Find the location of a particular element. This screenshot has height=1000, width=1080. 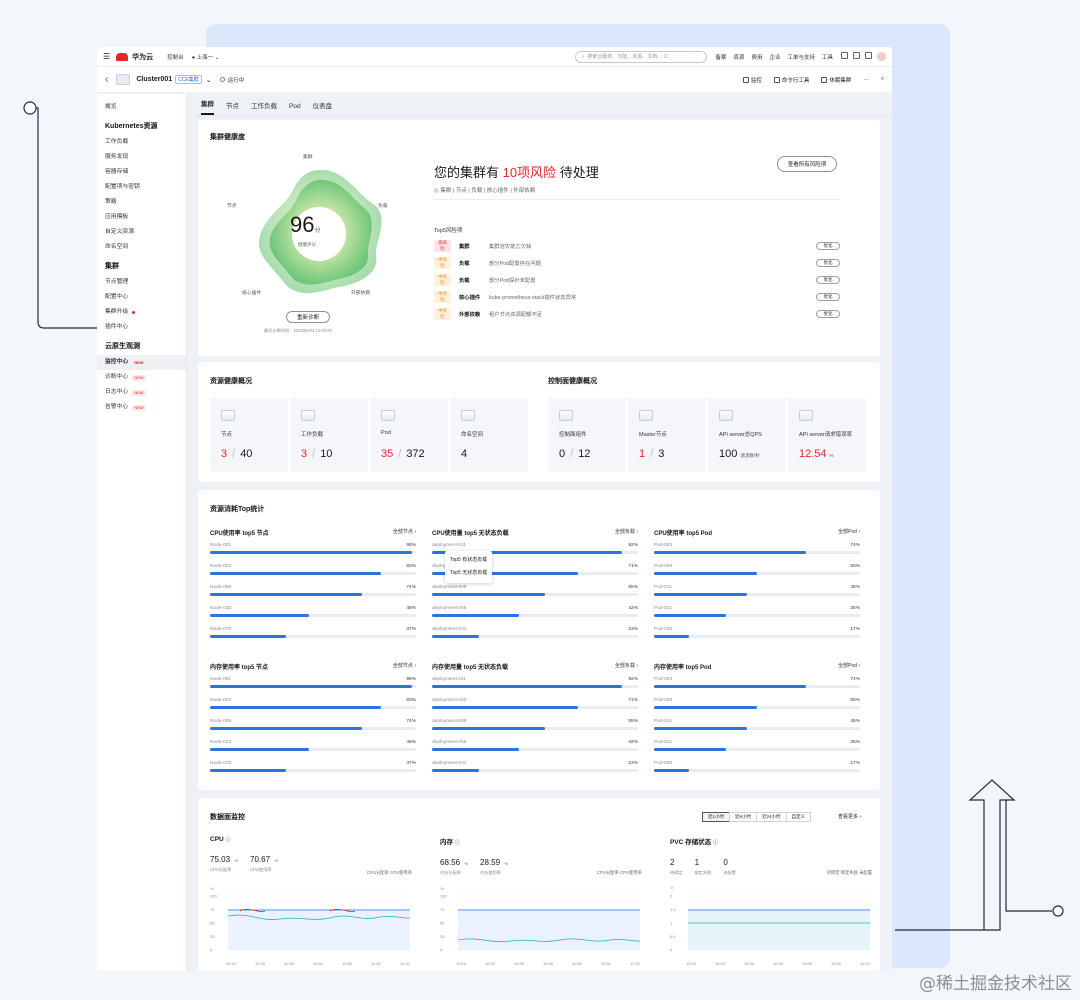

chevron-down-icon: ⌄ is located at coordinates (209, 80).